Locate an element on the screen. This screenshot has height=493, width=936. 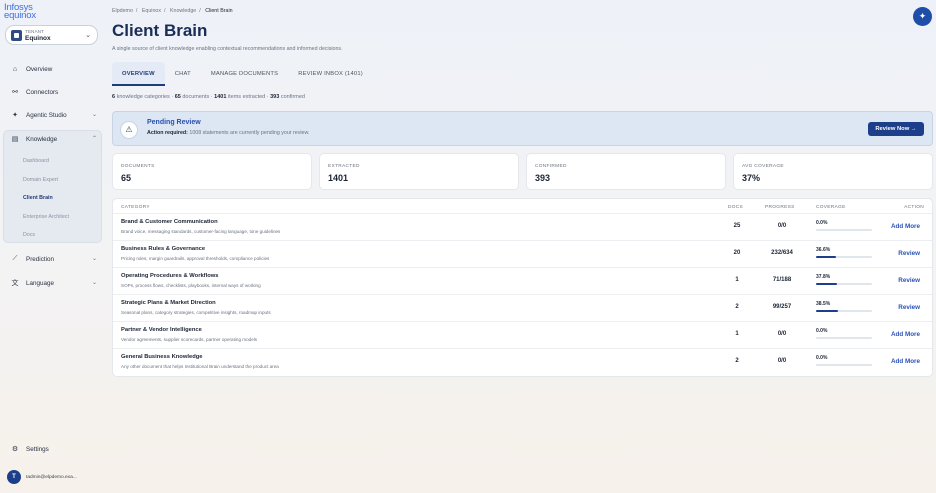
summary-items: 1401 is located at coordinates (220, 97).